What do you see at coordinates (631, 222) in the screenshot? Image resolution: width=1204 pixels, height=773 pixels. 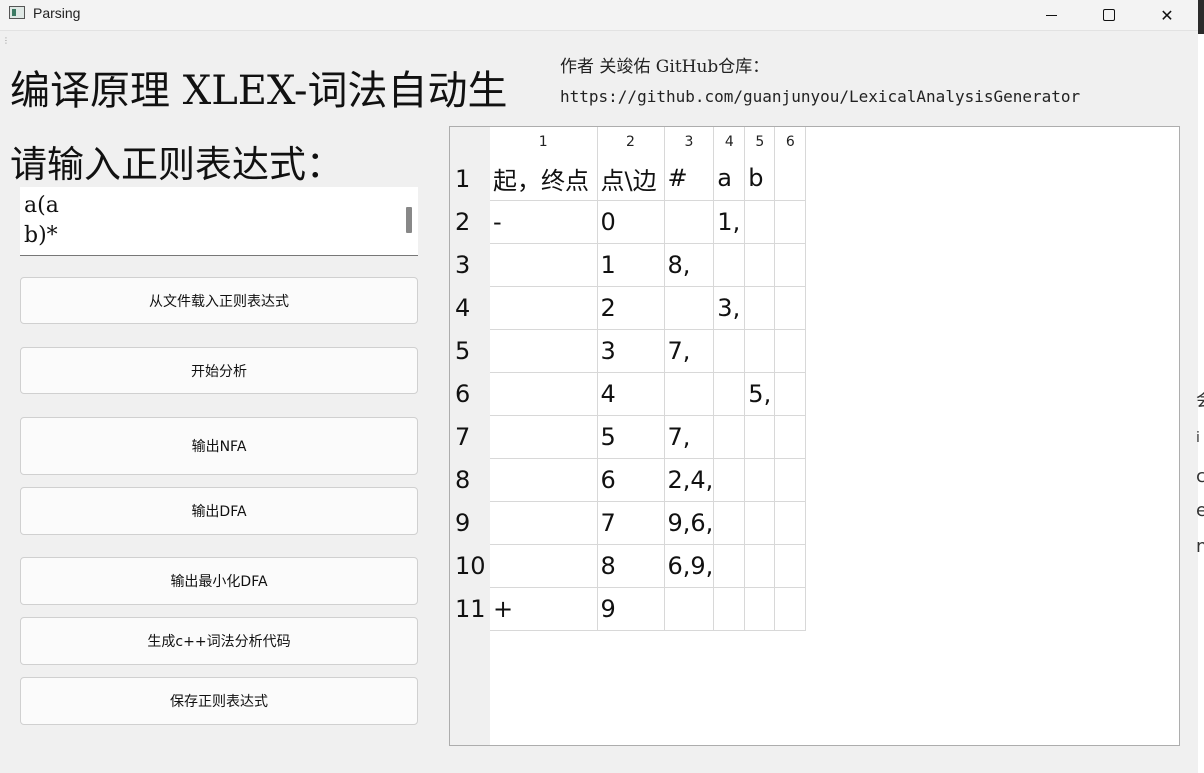 I see `table-cell: 0` at bounding box center [631, 222].